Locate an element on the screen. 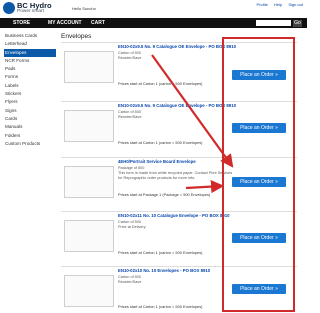 This screenshot has width=320, height=313. annotation-arrows is located at coordinates (192, 124).